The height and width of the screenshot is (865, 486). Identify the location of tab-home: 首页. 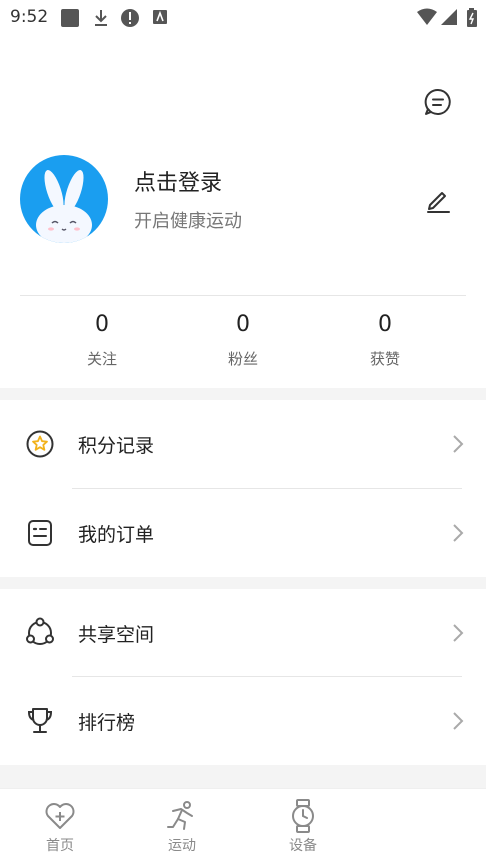
(60, 827).